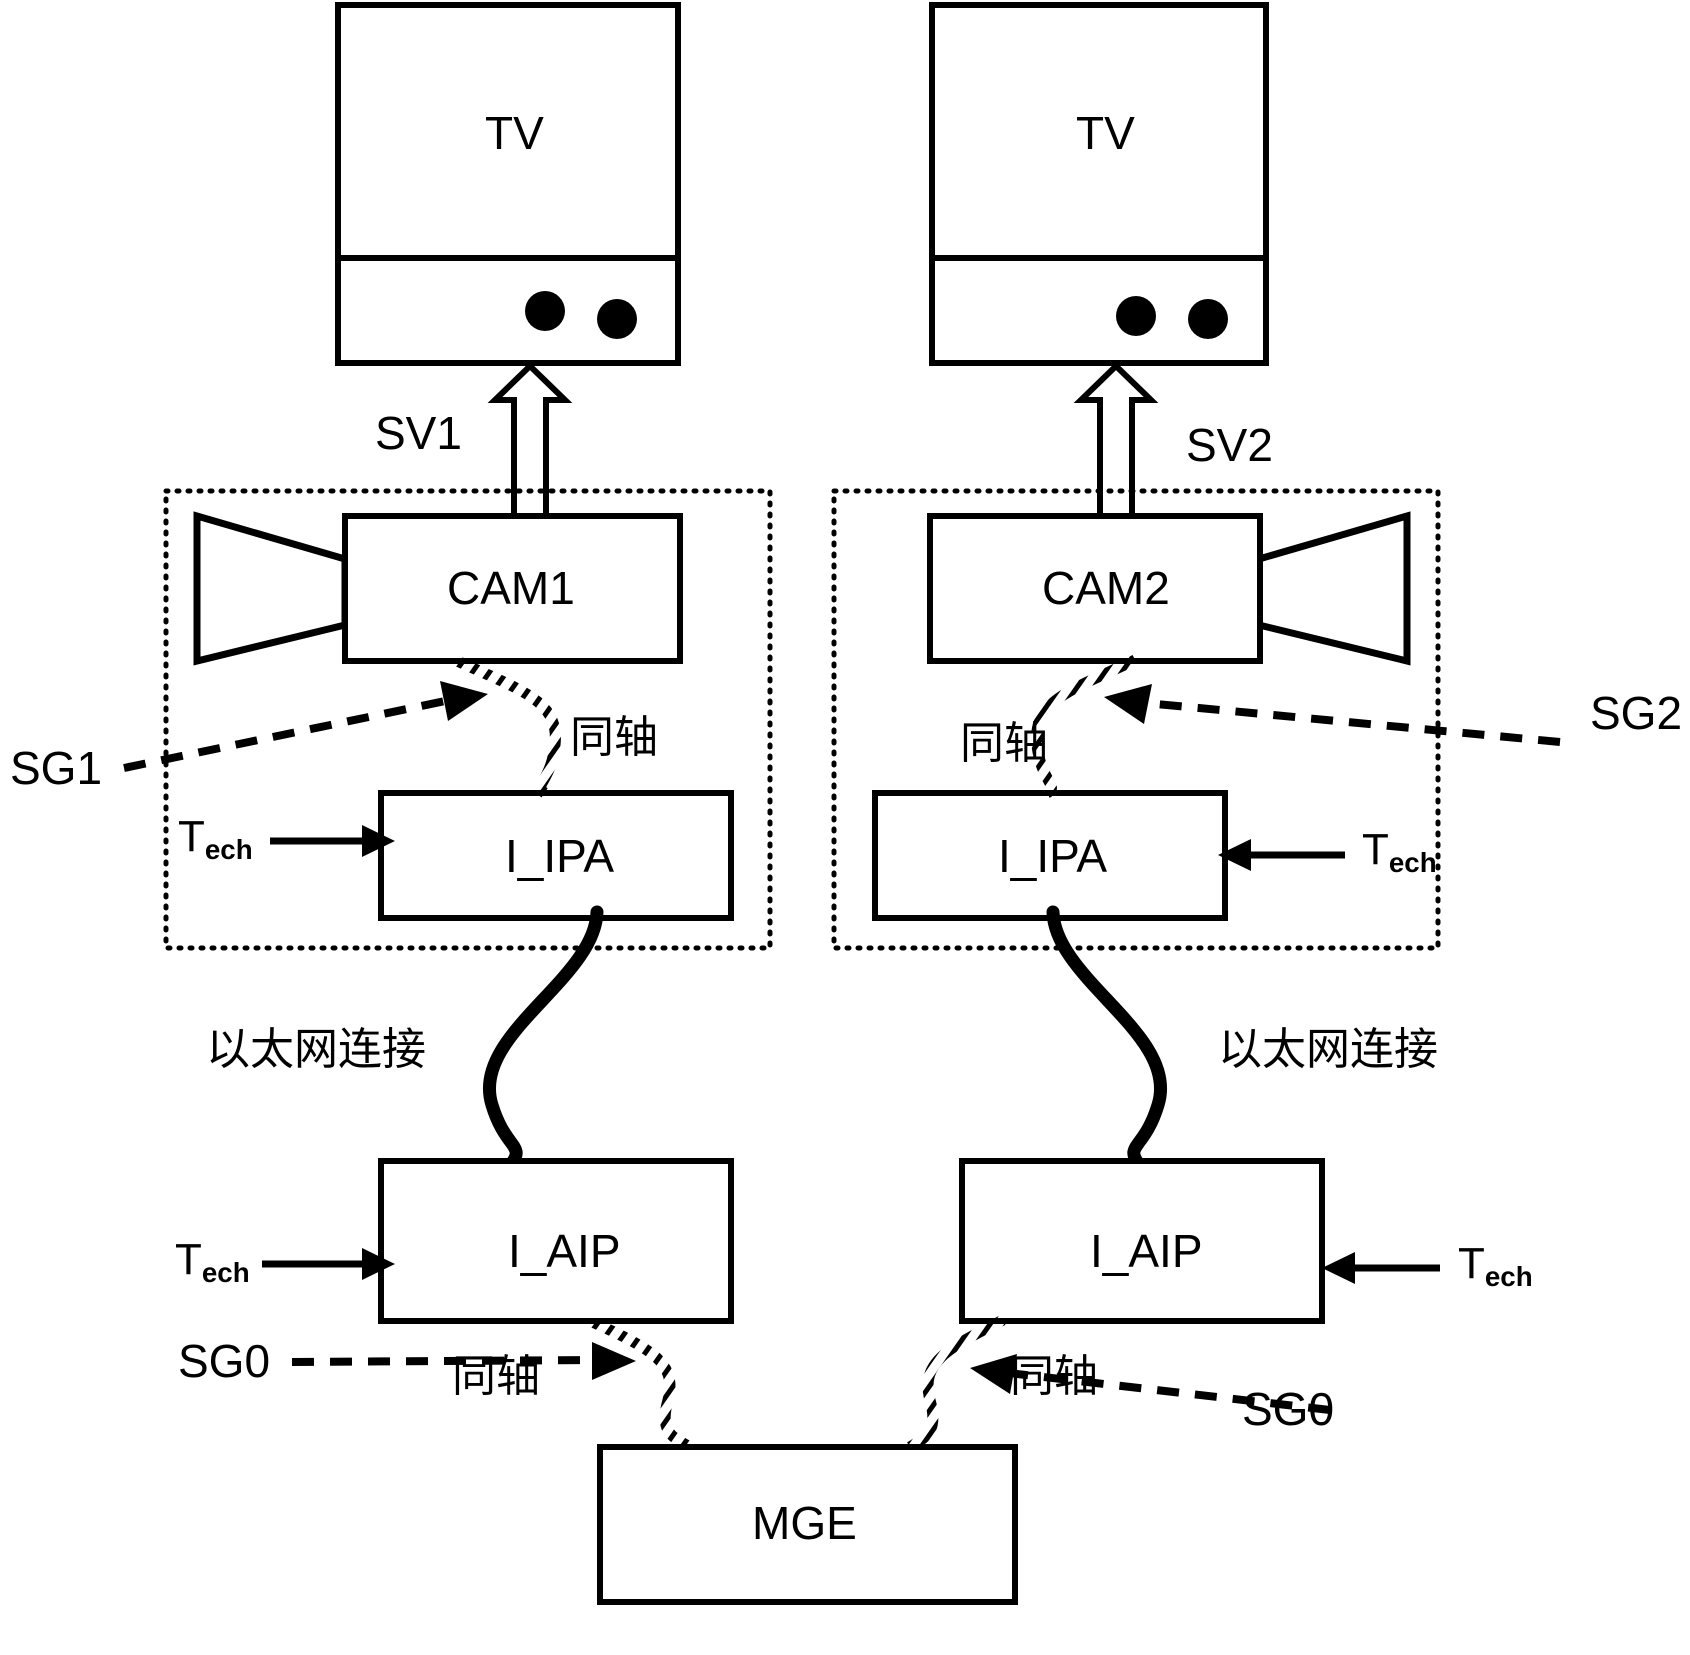 This screenshot has width=1690, height=1655. What do you see at coordinates (1229, 445) in the screenshot?
I see `sv2-label: SV2` at bounding box center [1229, 445].